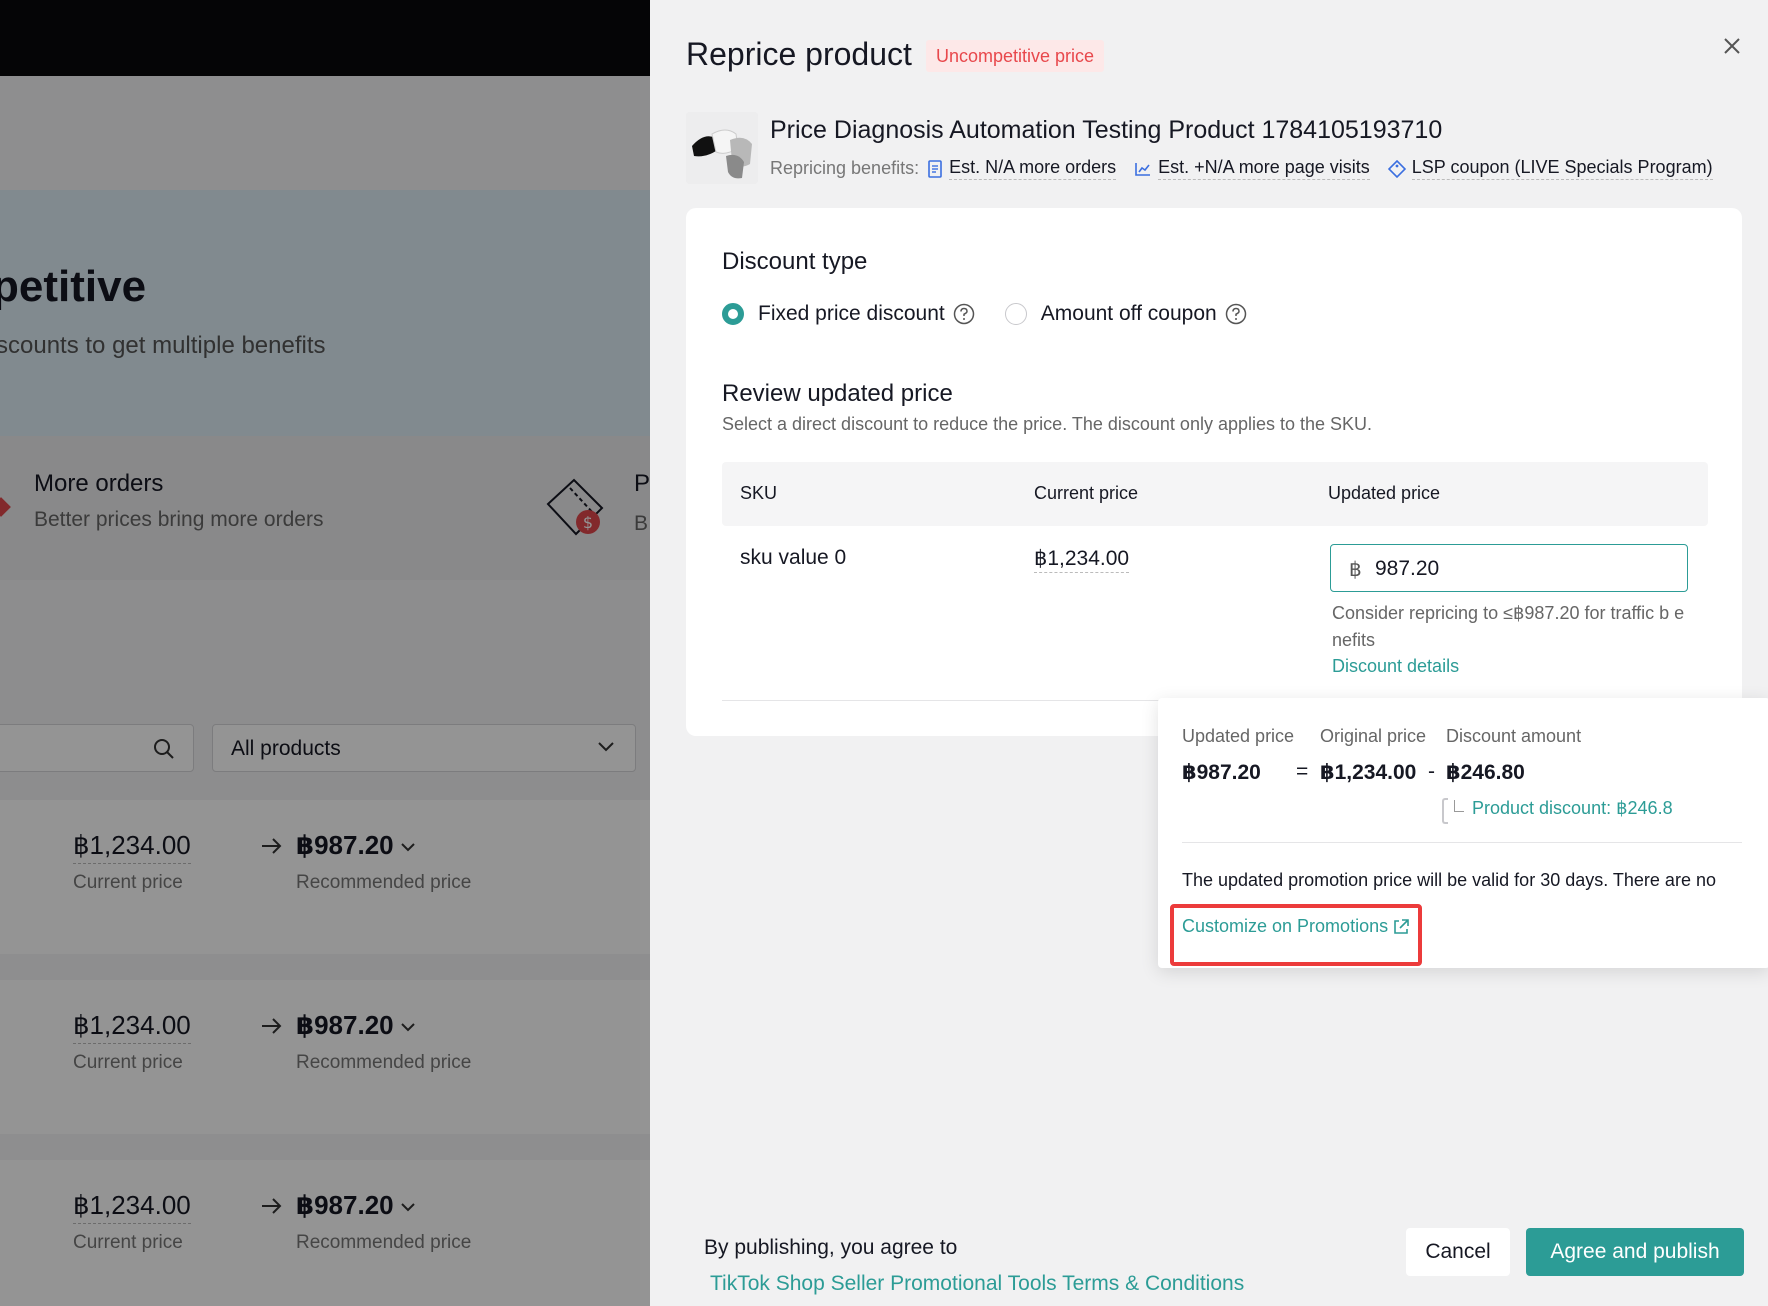  What do you see at coordinates (1431, 771) in the screenshot?
I see `minus-sign: -` at bounding box center [1431, 771].